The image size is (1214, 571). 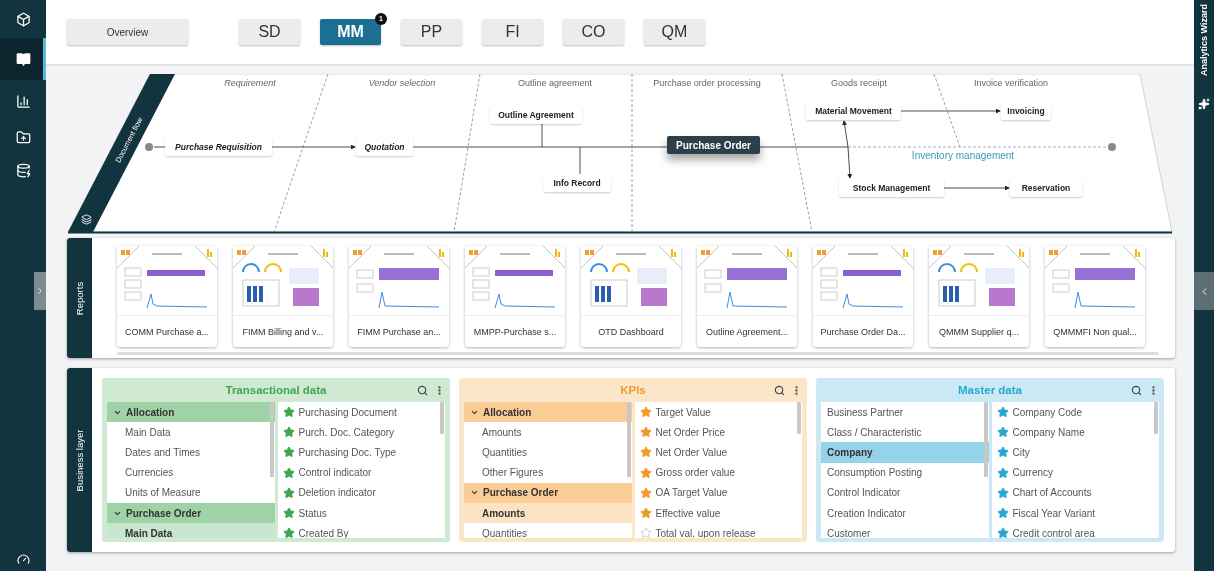 What do you see at coordinates (1075, 492) in the screenshot?
I see `field-item: Chart of Accounts` at bounding box center [1075, 492].